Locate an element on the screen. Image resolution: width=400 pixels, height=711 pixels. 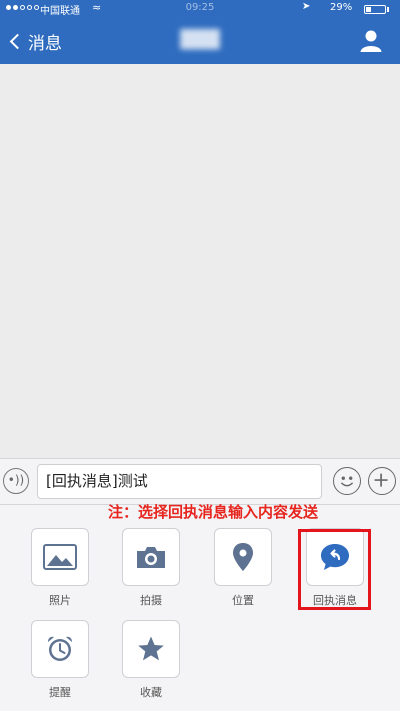
carrier-name: 中国联通 is located at coordinates (60, 11).